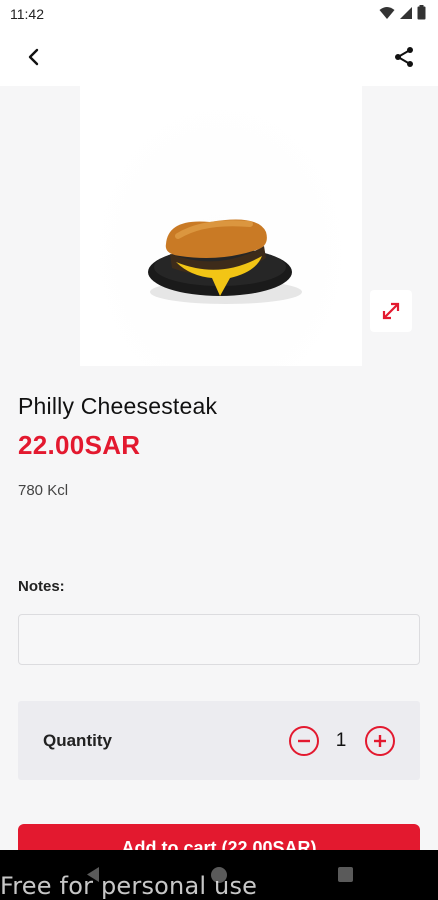 The image size is (438, 900). Describe the element at coordinates (219, 57) in the screenshot. I see `app-bar` at that location.